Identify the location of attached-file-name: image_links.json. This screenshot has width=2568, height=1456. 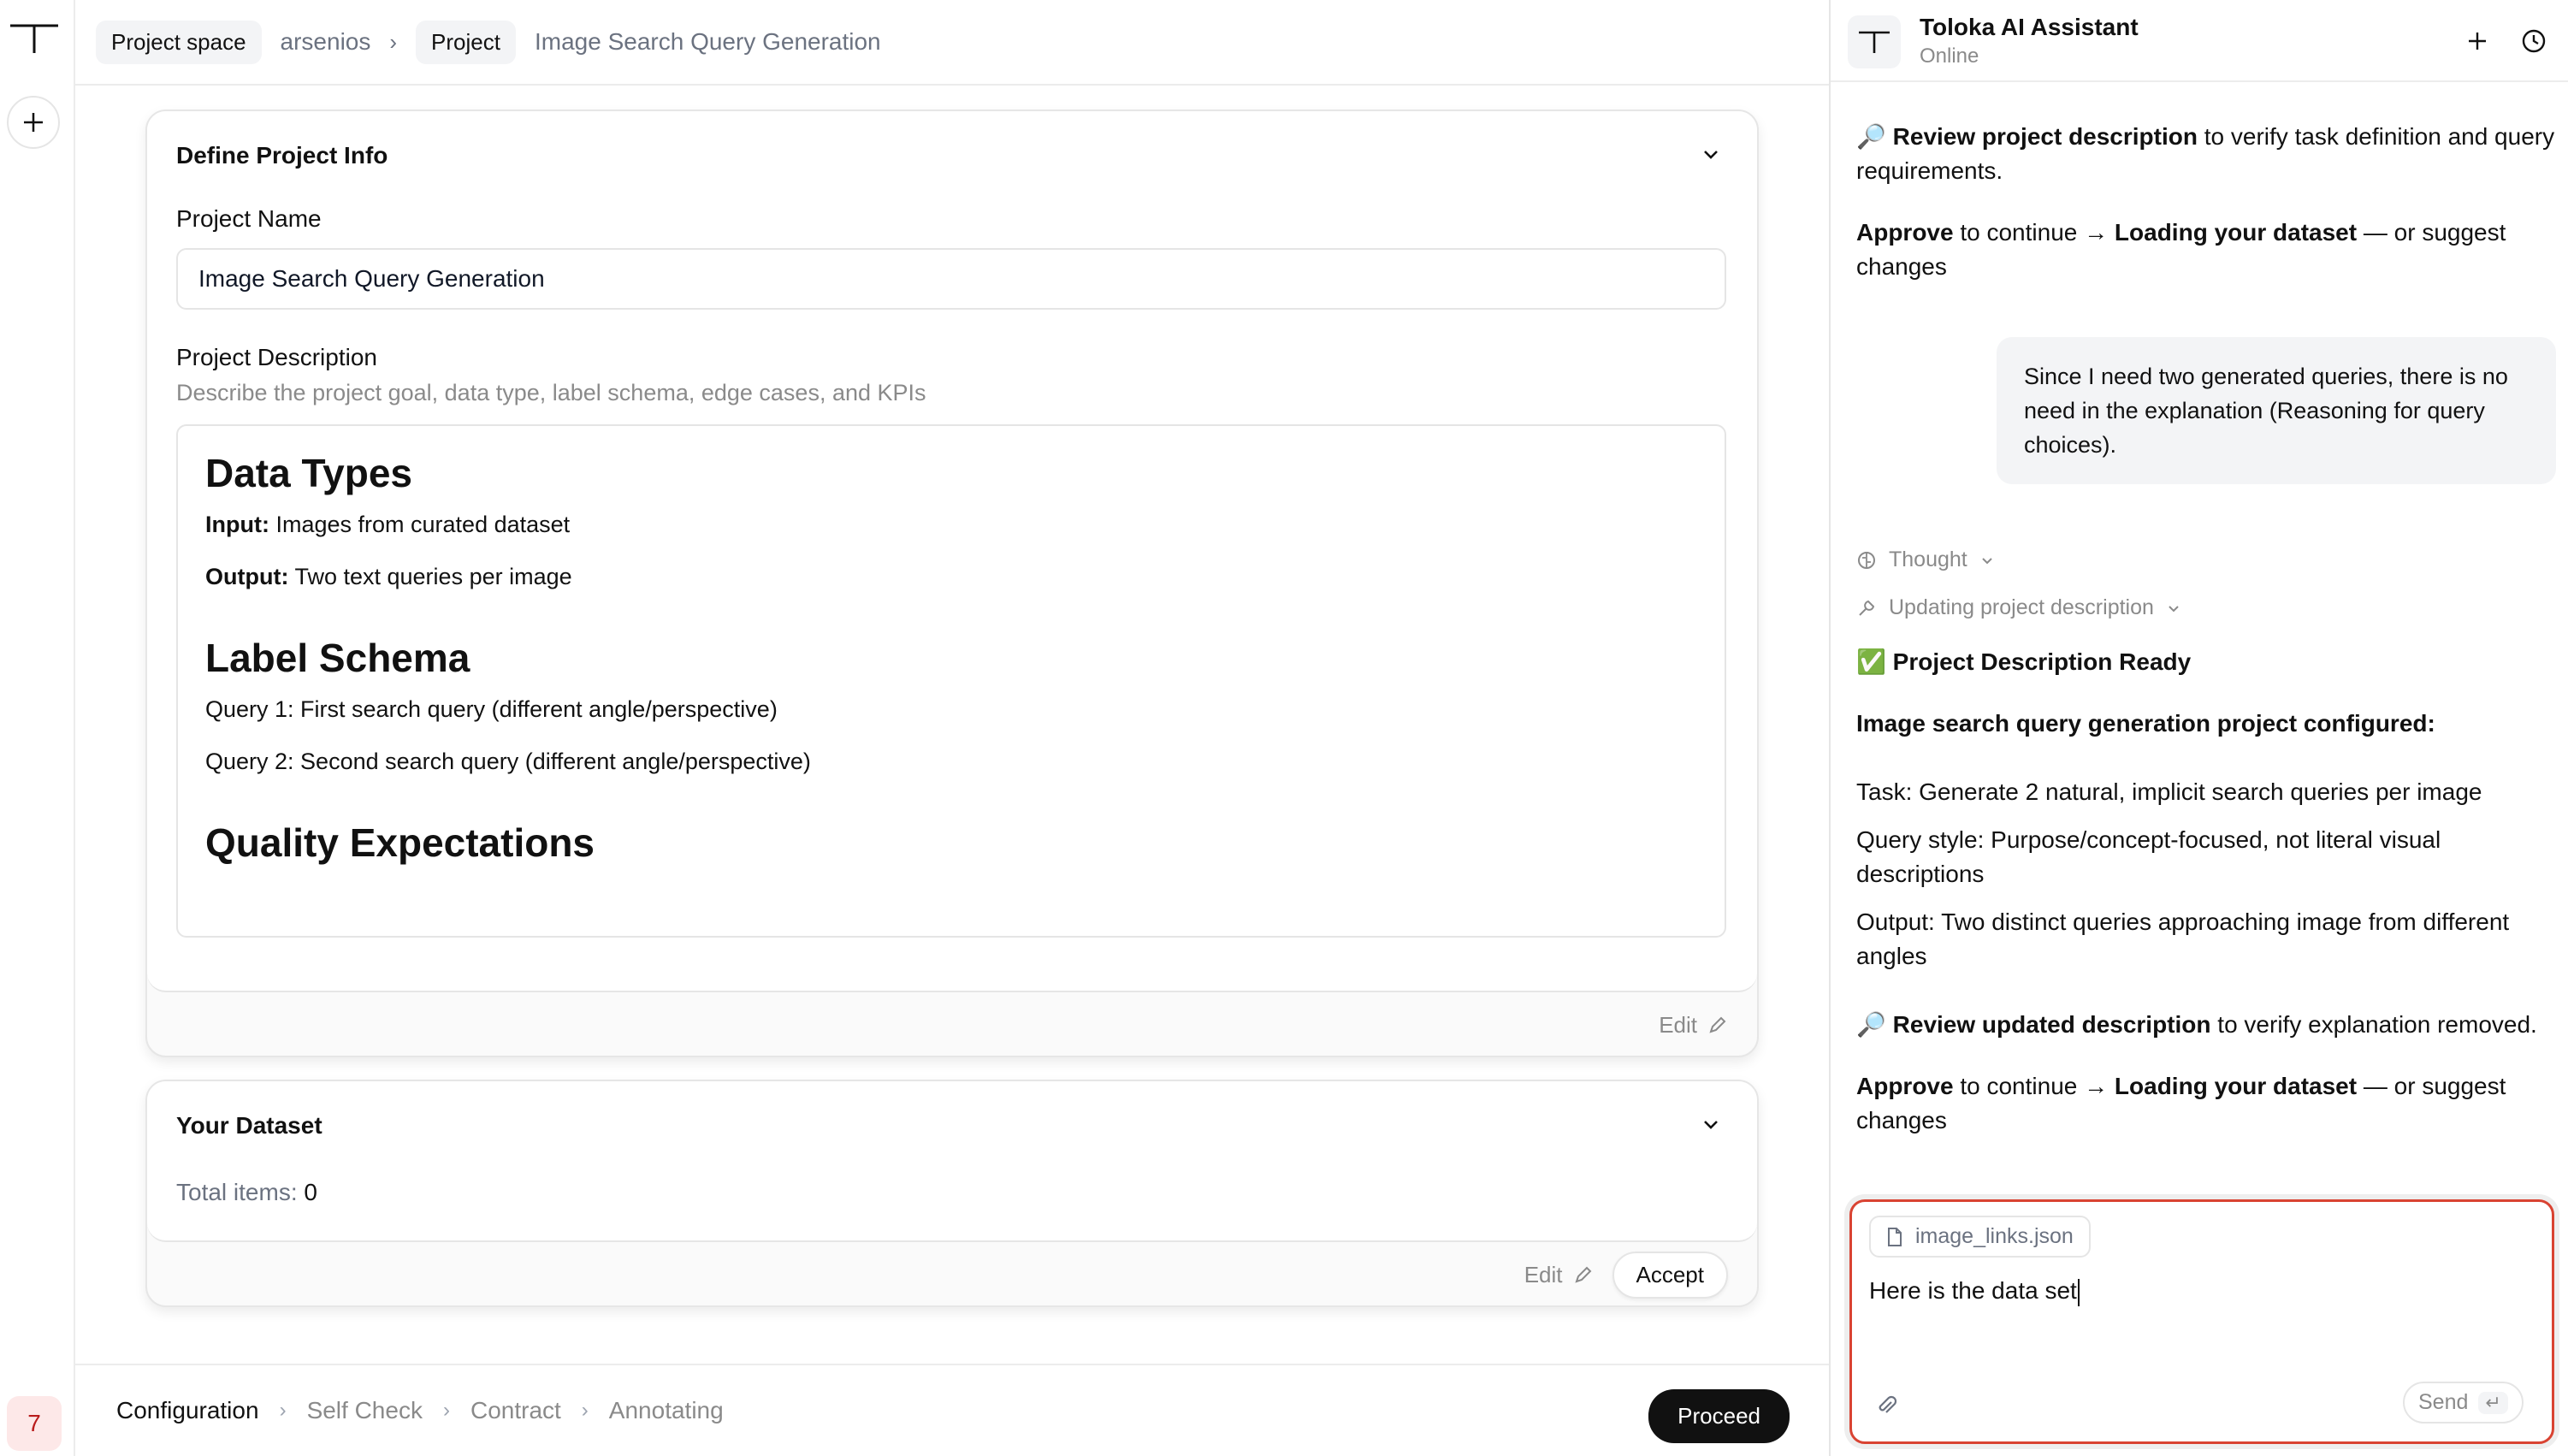
(1994, 1236).